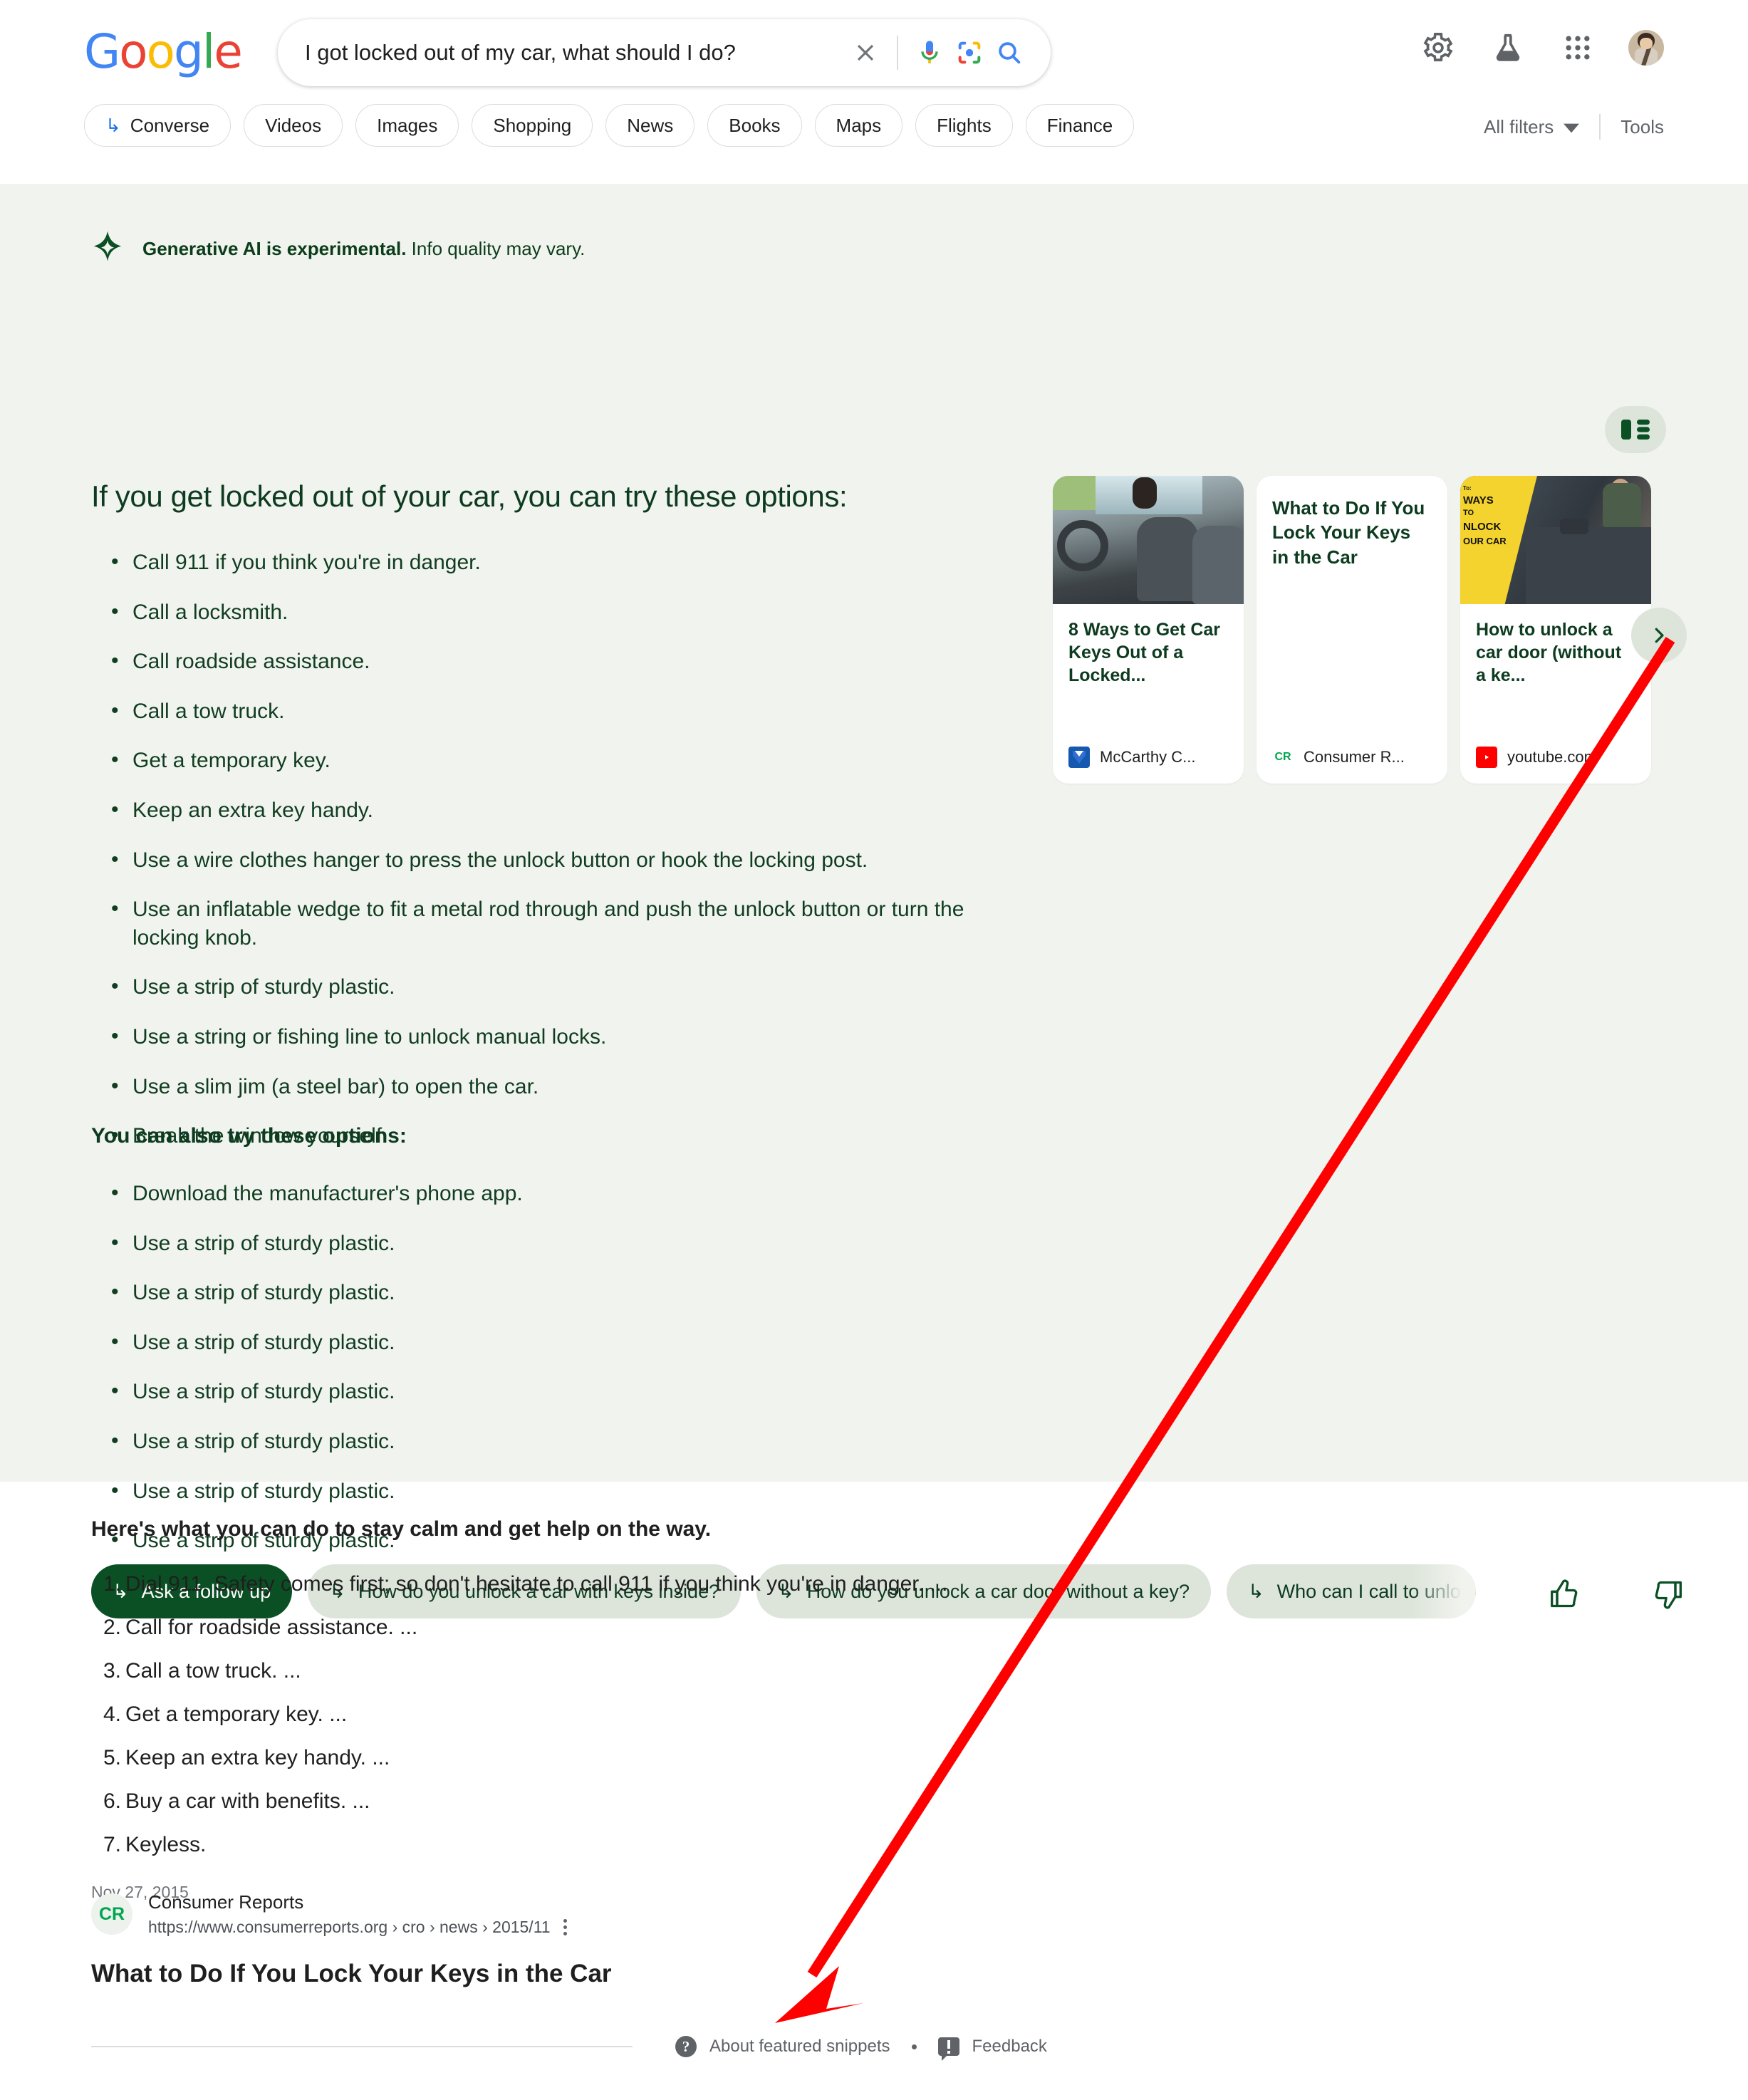  Describe the element at coordinates (133, 51) in the screenshot. I see `logo-letter-o1: o` at that location.